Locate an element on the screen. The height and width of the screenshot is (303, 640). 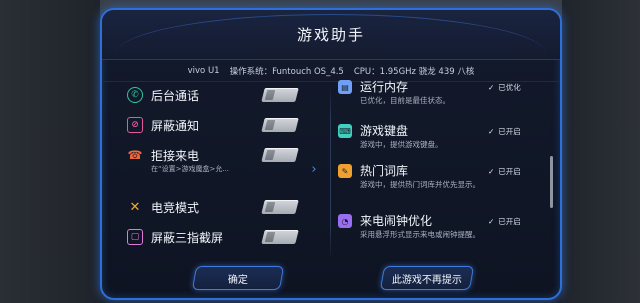
feature-desc: 采用悬浮形式显示来电或闹钟提醒。 is located at coordinates (420, 234).